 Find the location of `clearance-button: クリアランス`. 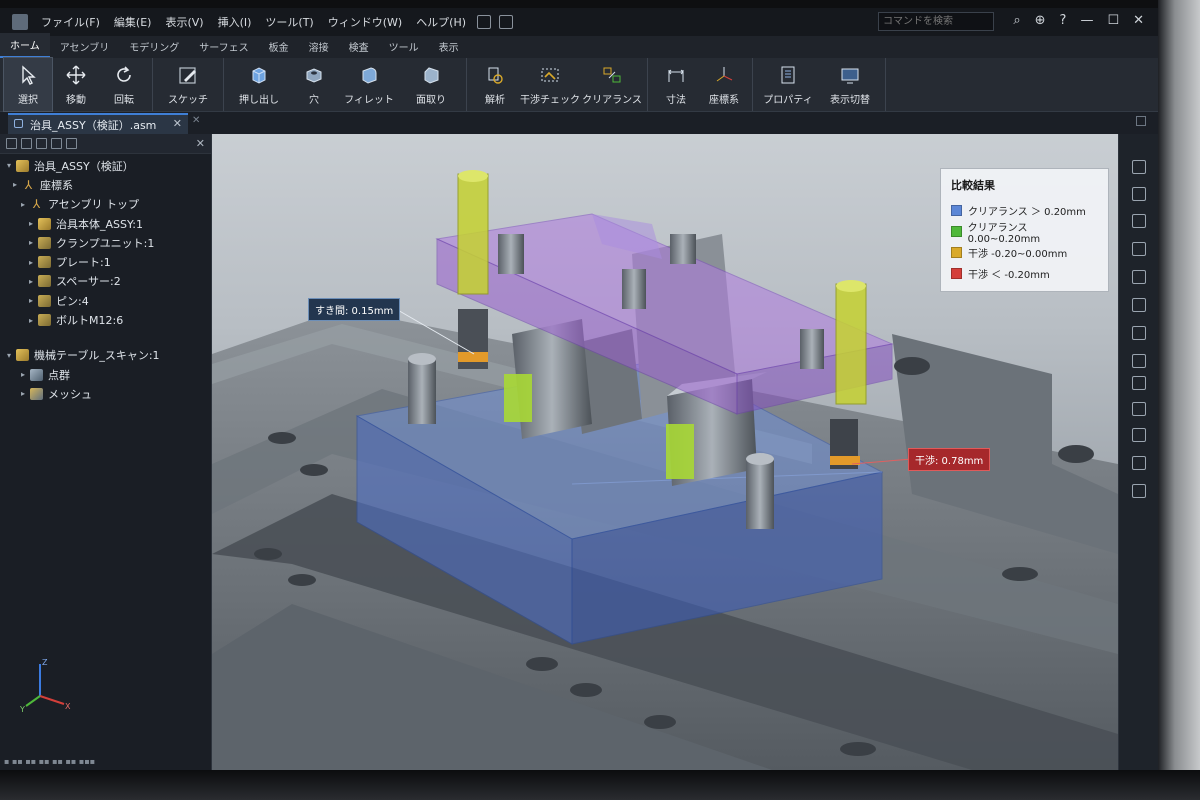

clearance-button: クリアランス is located at coordinates (612, 84).